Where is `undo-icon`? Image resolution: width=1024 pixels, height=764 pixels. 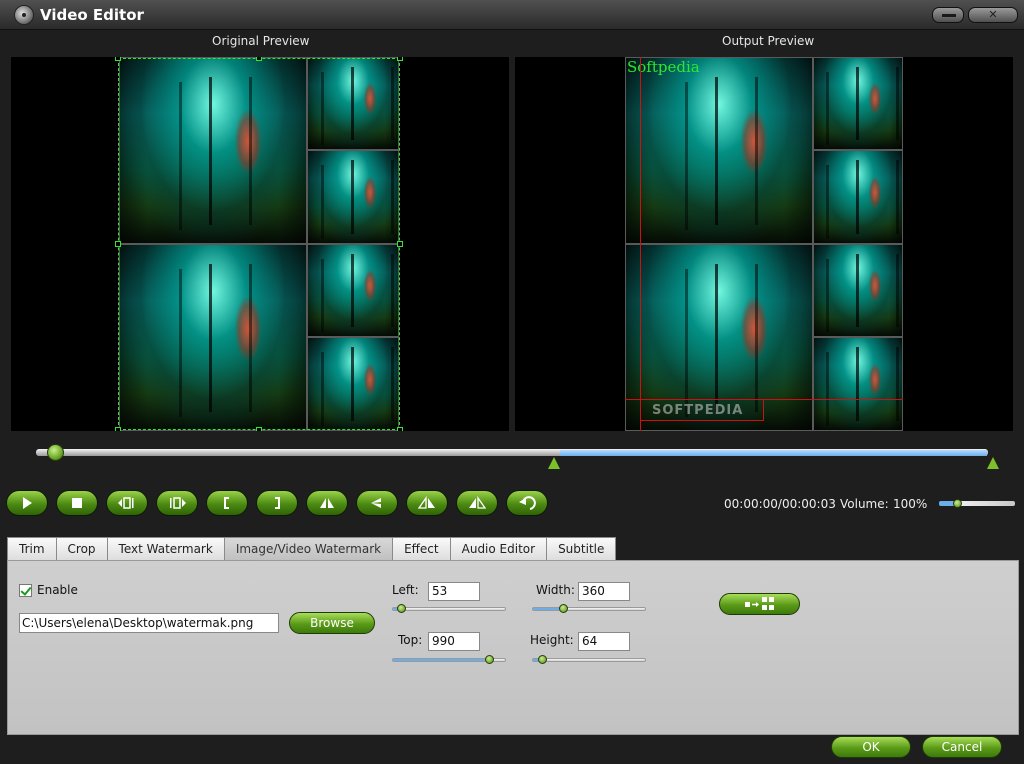
undo-icon is located at coordinates (527, 503).